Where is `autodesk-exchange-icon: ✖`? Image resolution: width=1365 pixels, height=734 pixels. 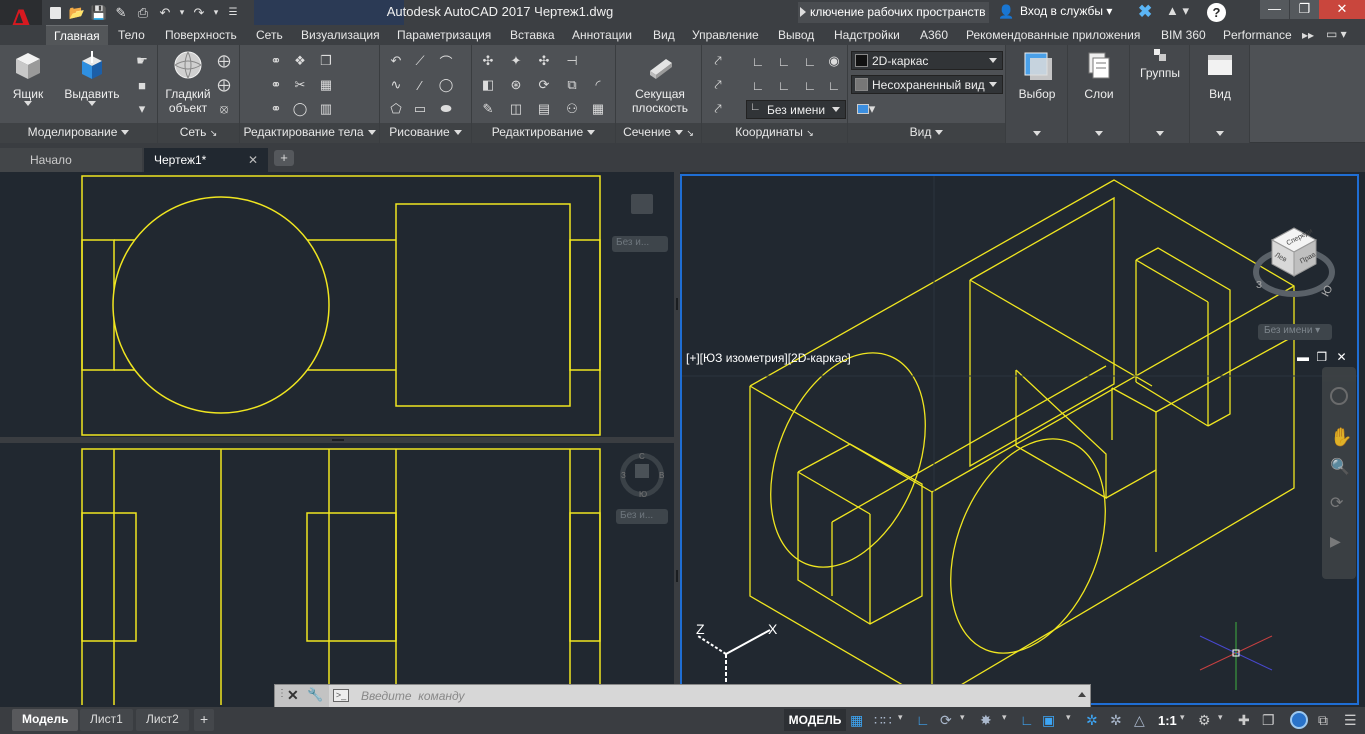
autodesk-exchange-icon: ✖ is located at coordinates (1145, 12).